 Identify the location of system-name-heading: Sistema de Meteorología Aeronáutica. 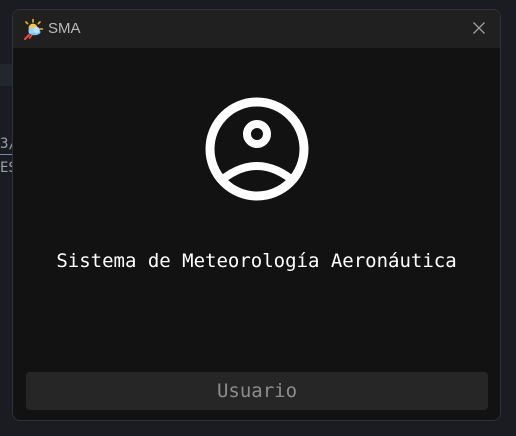
(256, 261).